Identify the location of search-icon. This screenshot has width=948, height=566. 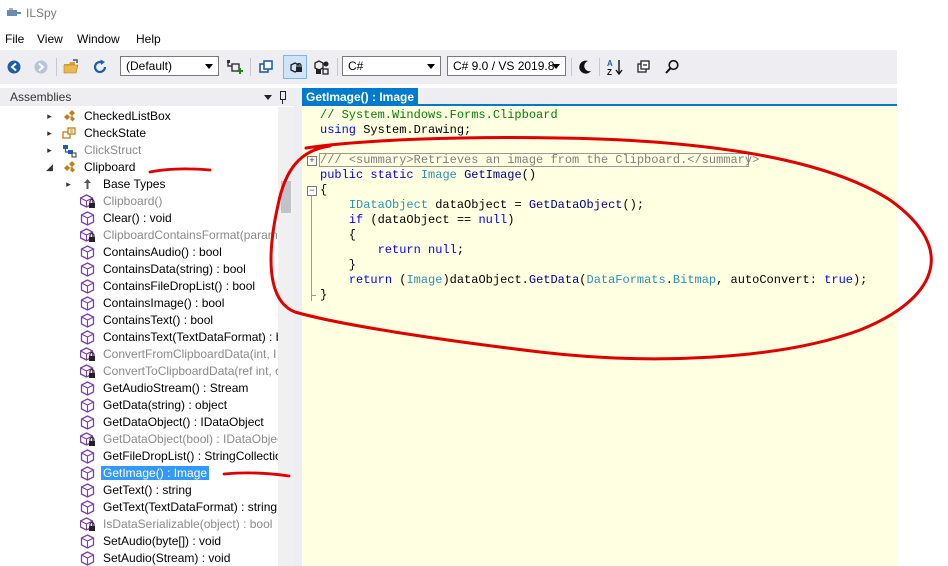
(672, 67).